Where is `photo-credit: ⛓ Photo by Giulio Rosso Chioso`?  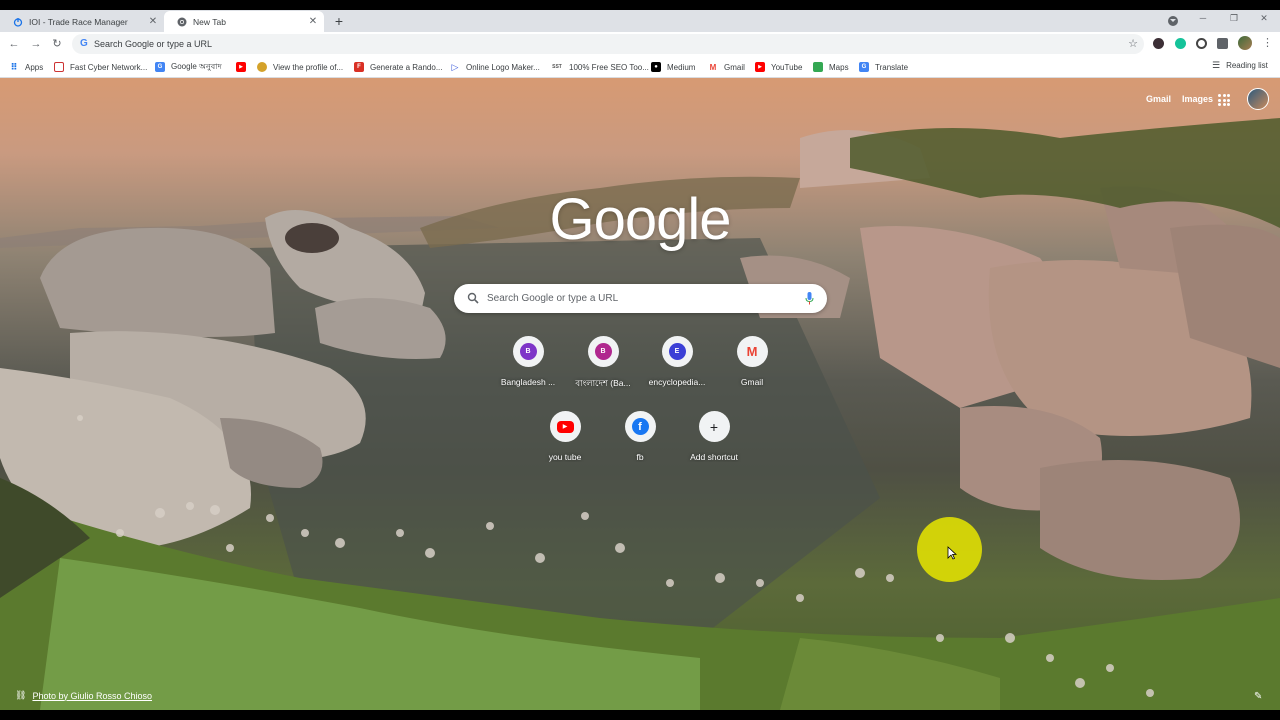
photo-credit: ⛓ Photo by Giulio Rosso Chioso is located at coordinates (83, 695).